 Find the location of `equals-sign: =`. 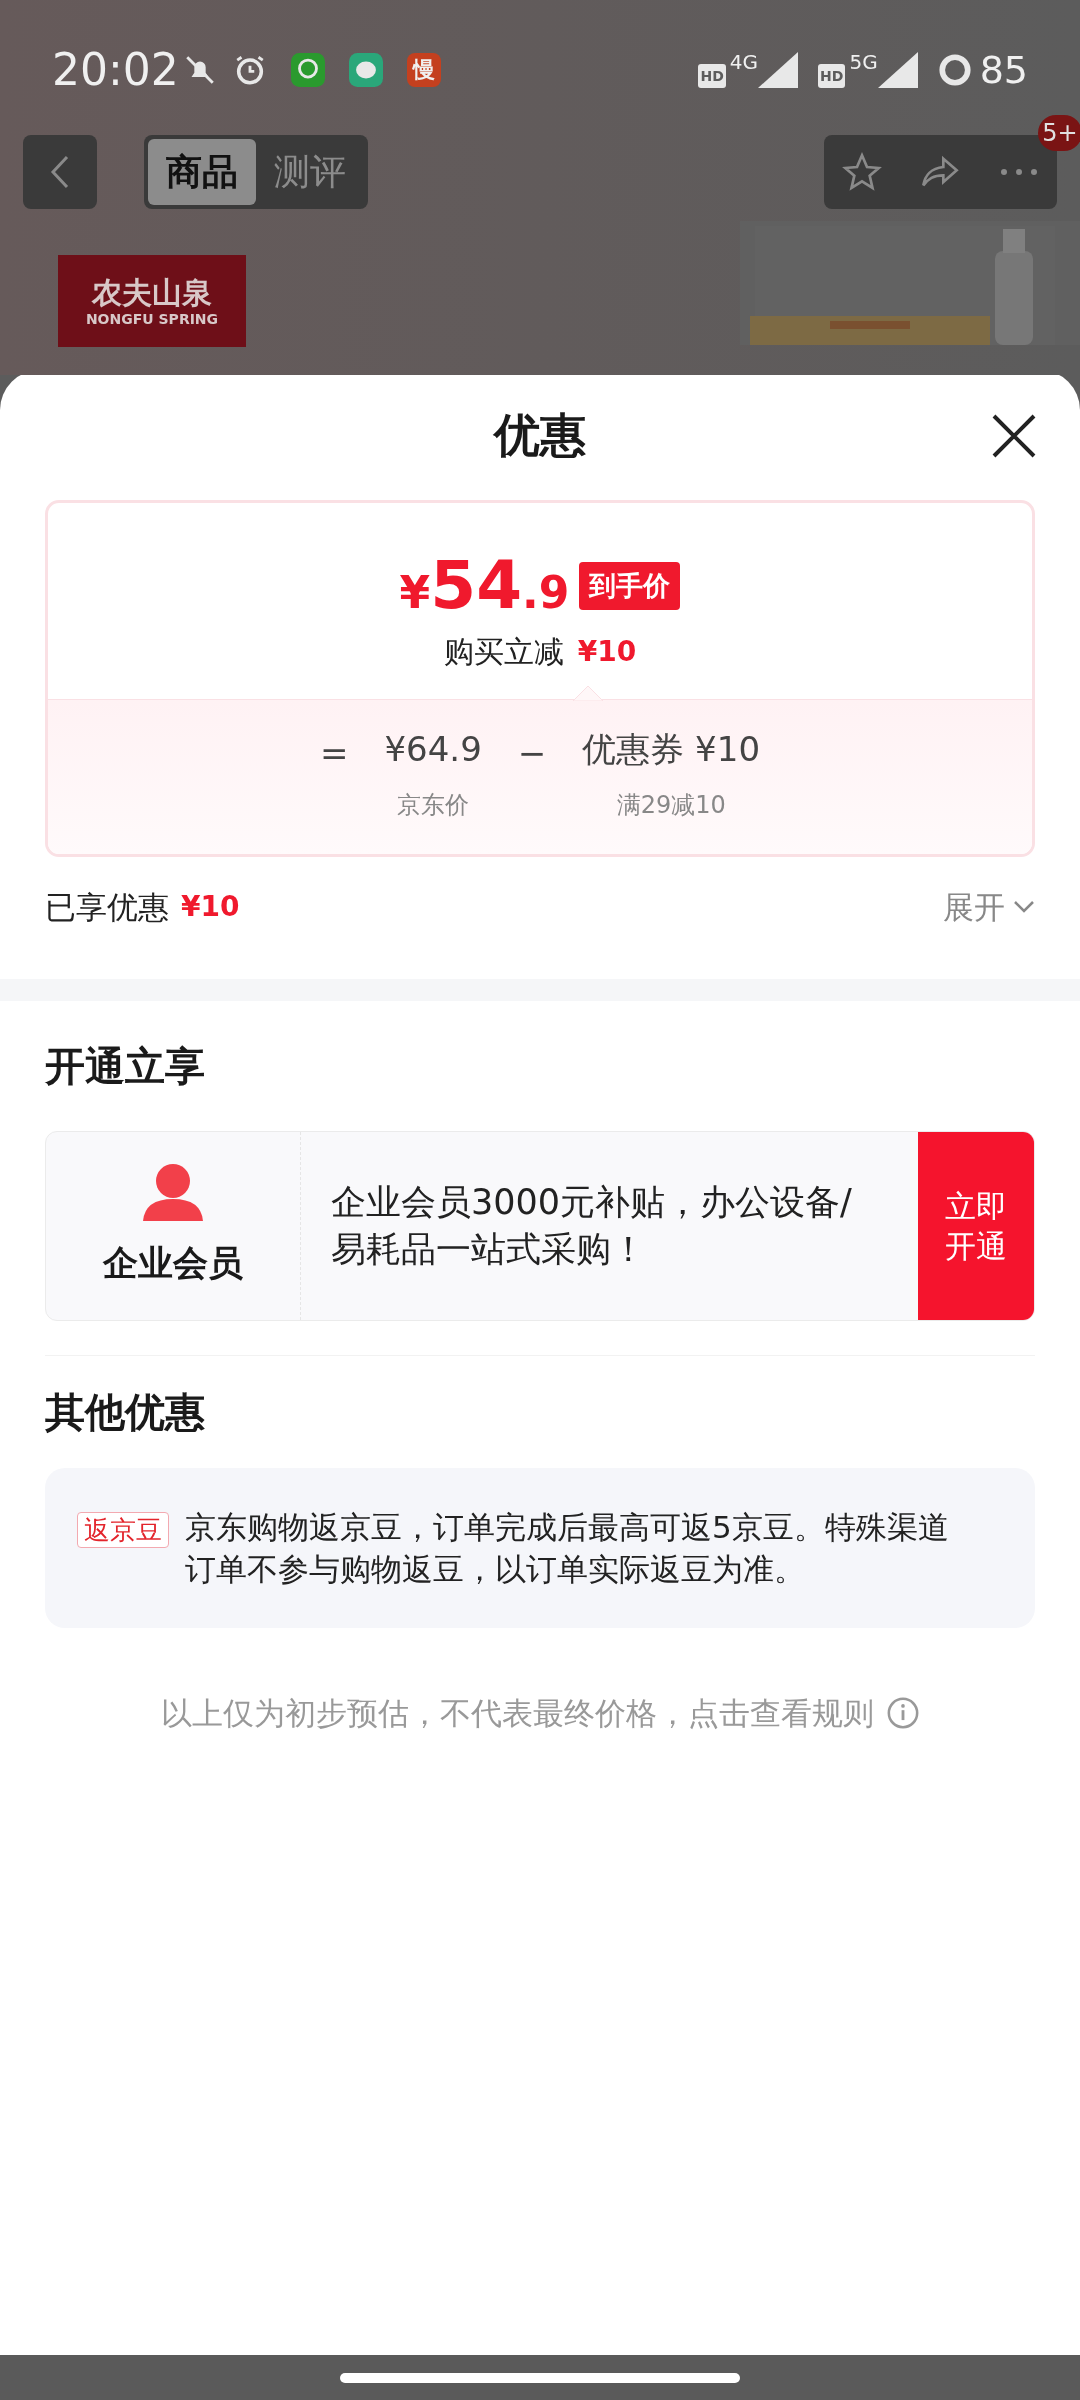

equals-sign: = is located at coordinates (334, 753).